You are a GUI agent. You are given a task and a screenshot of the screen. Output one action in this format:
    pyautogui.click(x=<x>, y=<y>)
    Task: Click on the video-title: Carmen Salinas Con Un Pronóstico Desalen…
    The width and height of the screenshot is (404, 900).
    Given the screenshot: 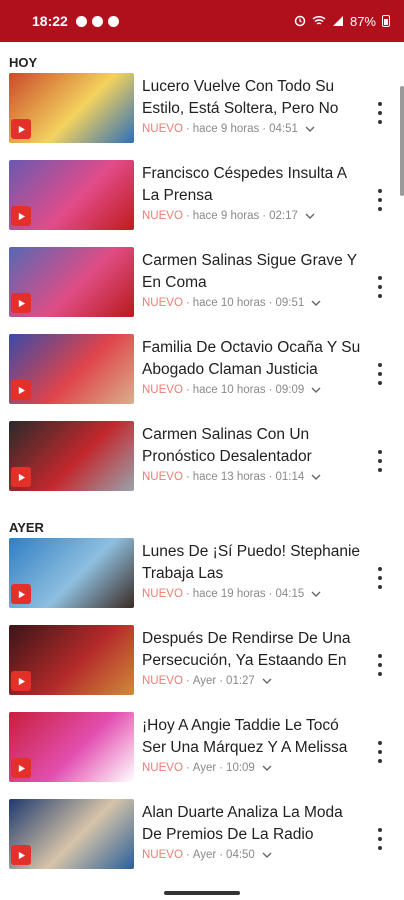 What is the action you would take?
    pyautogui.click(x=253, y=446)
    